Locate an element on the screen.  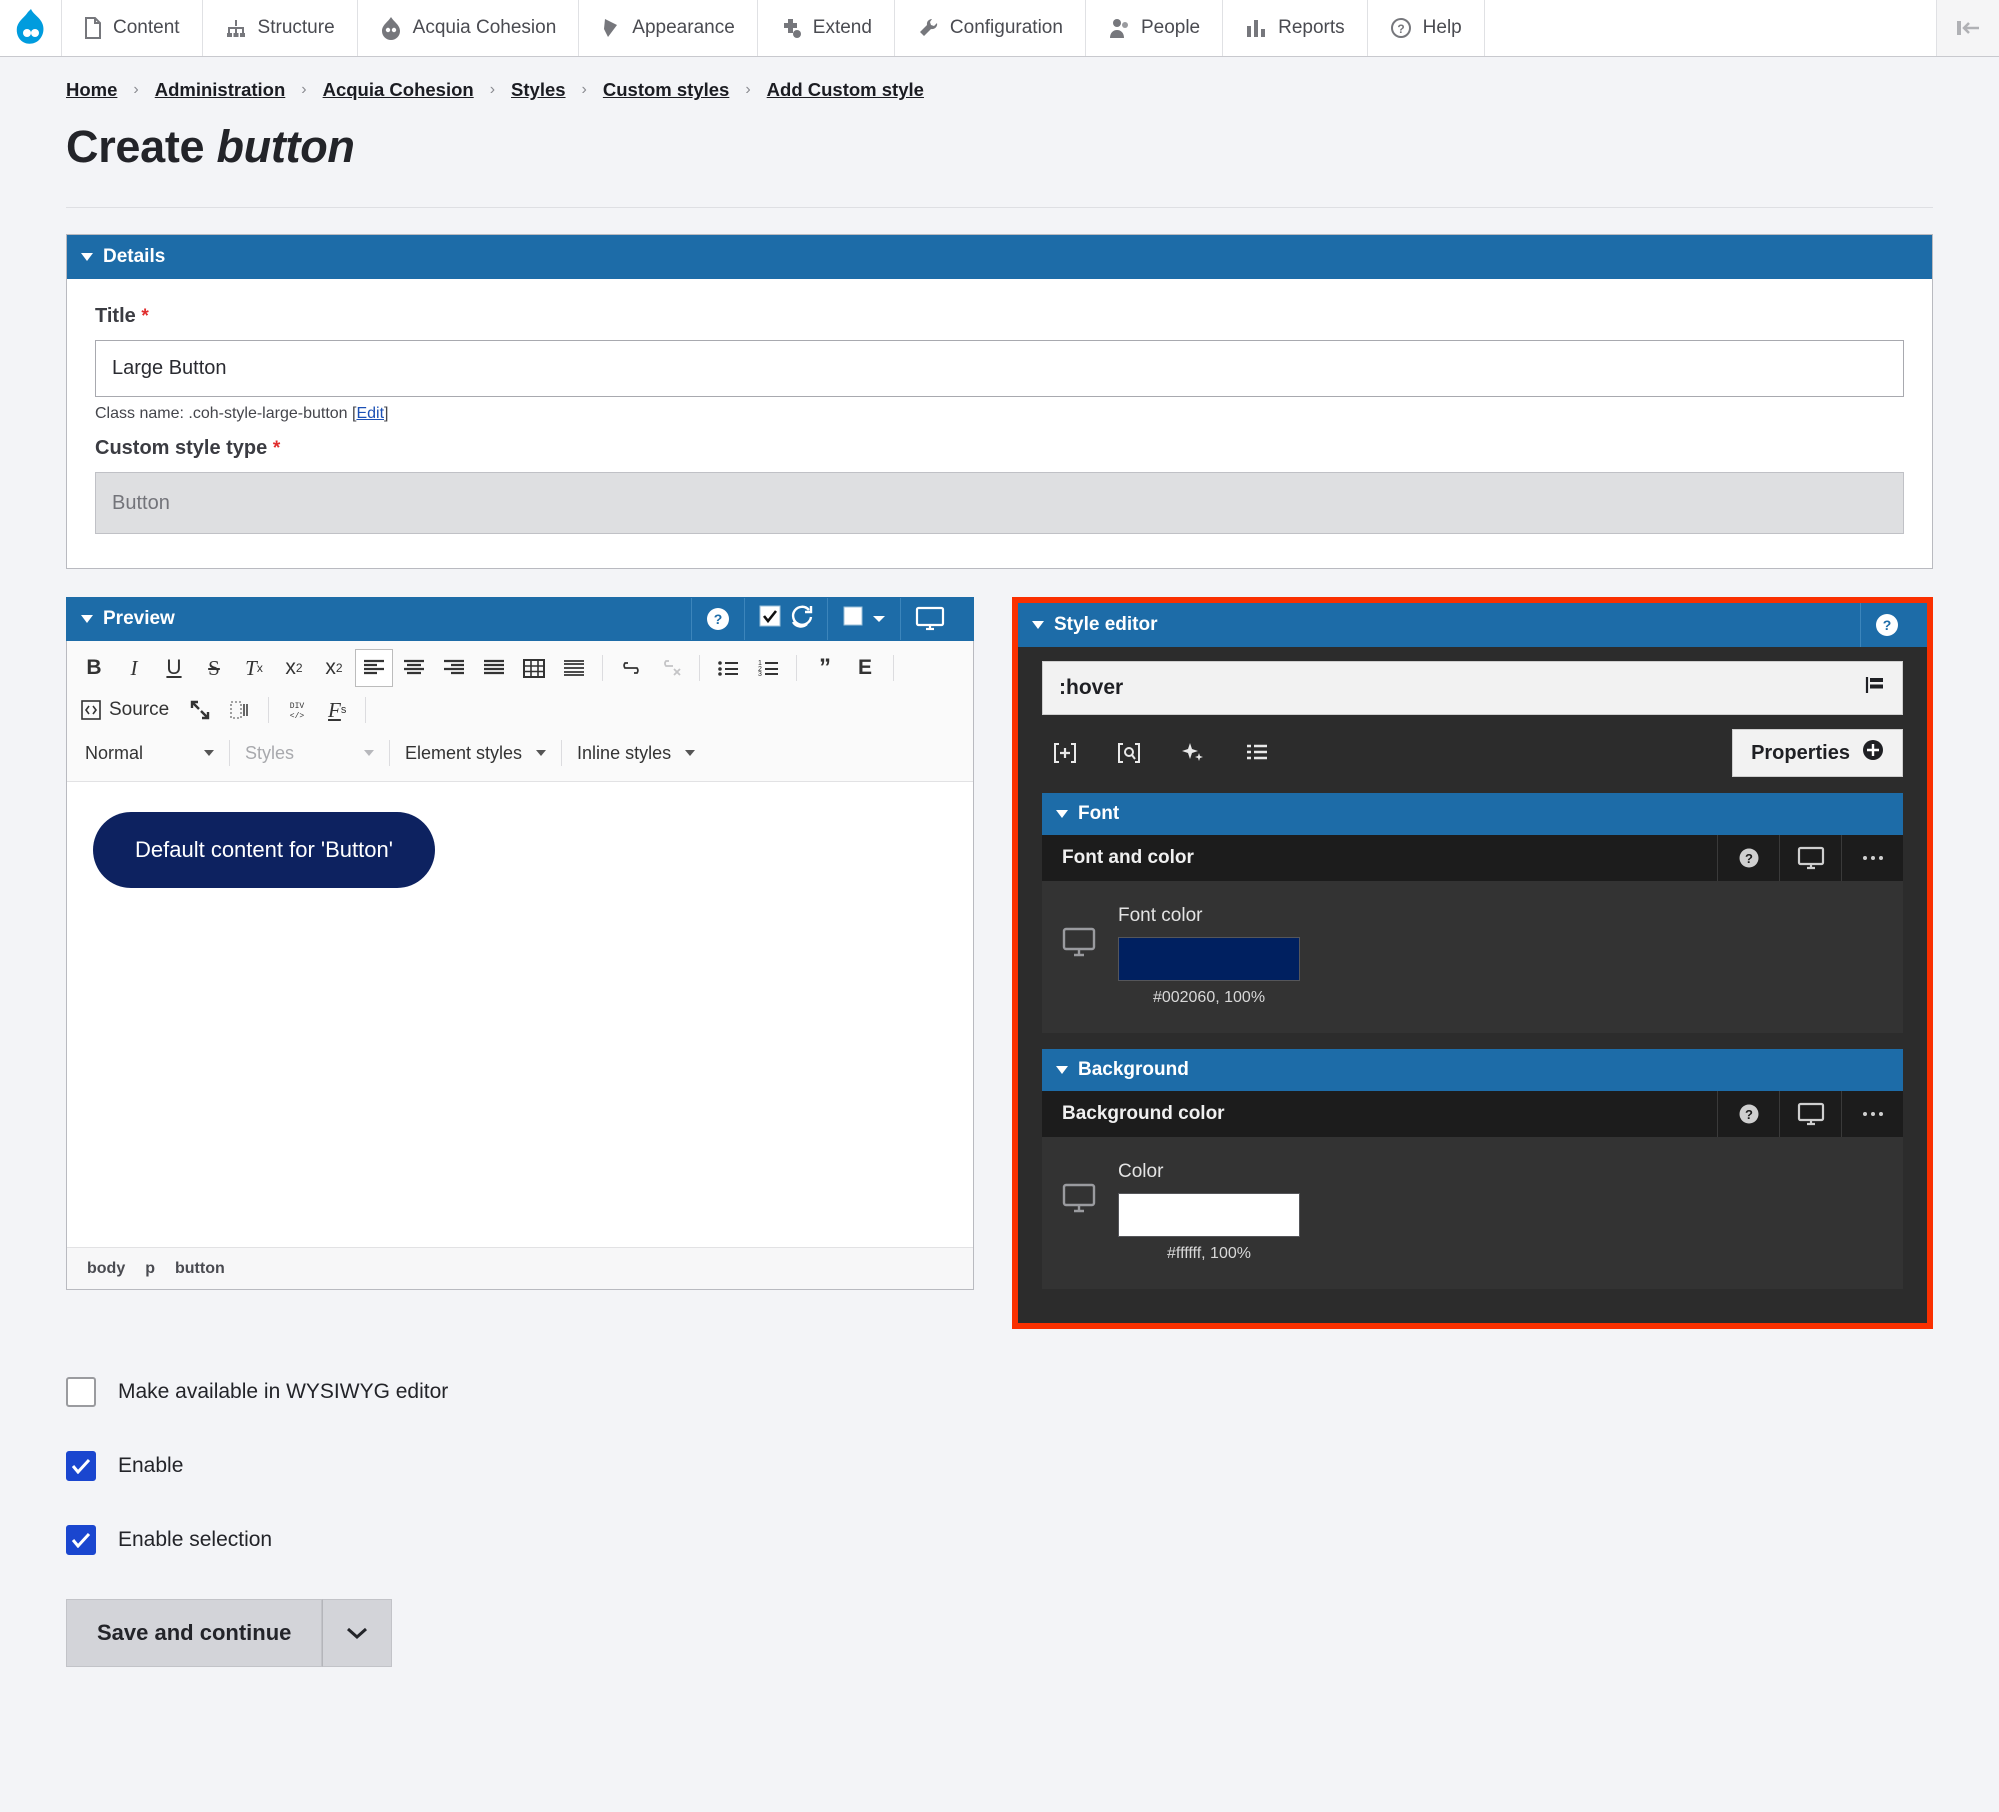
admin-nav-help: ? Help is located at coordinates (1426, 28).